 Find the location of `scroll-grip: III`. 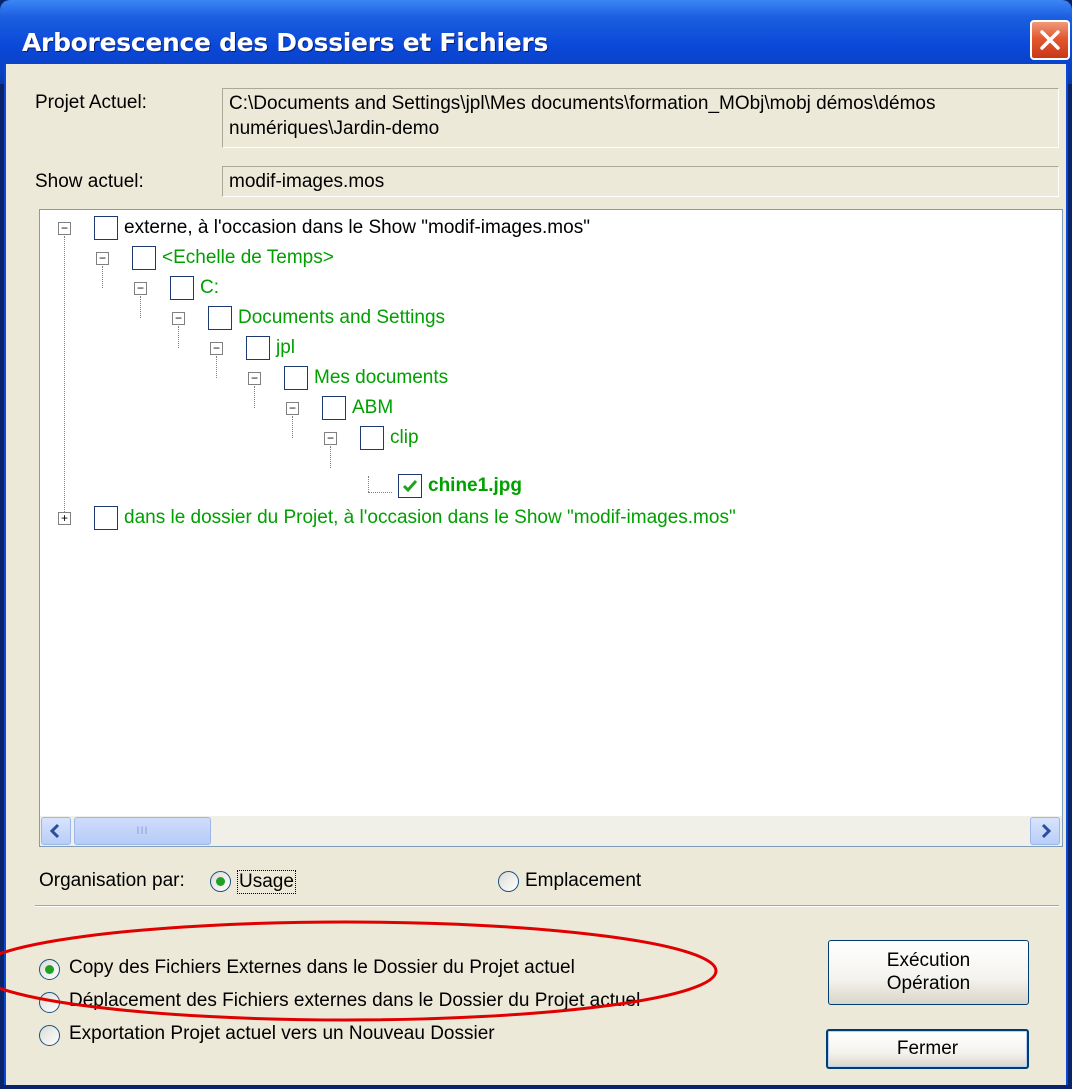

scroll-grip: III is located at coordinates (142, 831).